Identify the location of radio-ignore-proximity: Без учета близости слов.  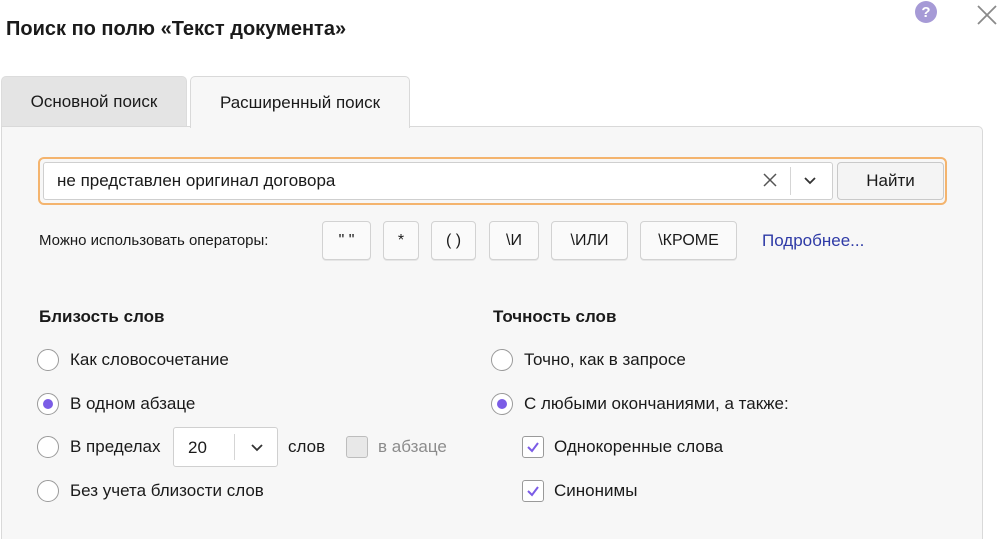
(150, 491).